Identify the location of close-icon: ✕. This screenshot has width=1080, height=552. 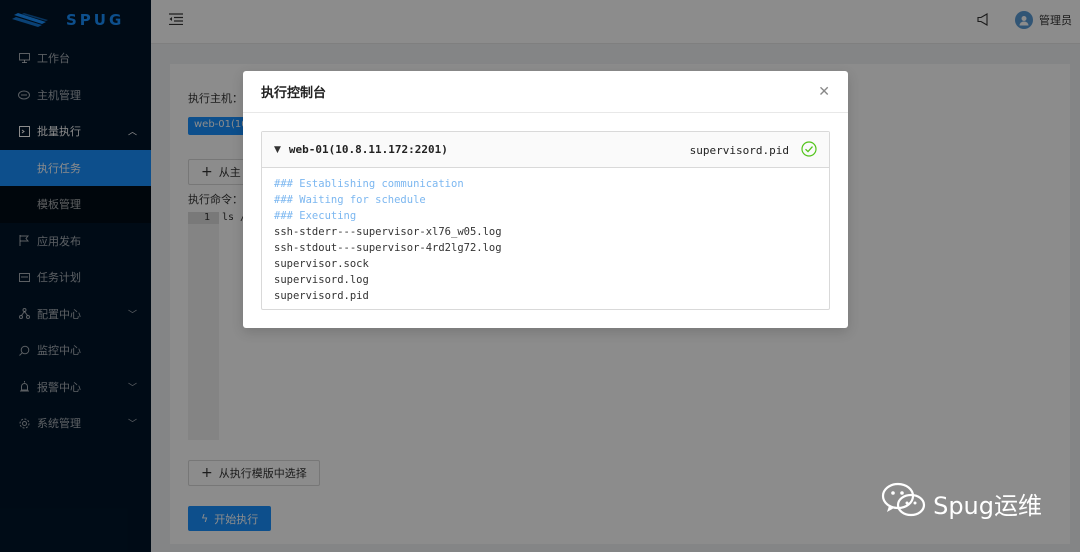
(824, 92).